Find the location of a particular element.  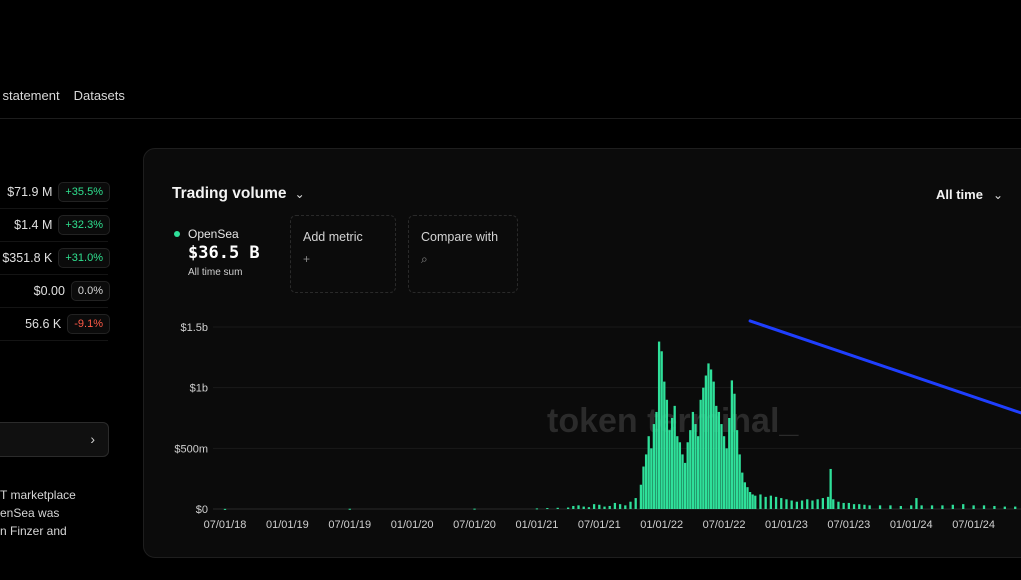

x-tick-label: 07/01/23 is located at coordinates (848, 525).